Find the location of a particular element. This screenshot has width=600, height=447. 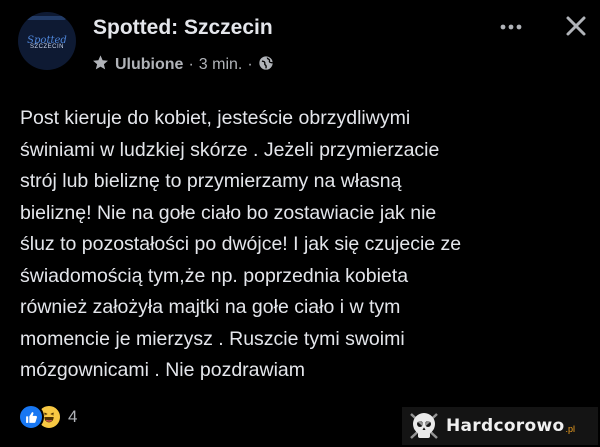

post-meta: Ulubione · 3 min. · is located at coordinates (183, 65).